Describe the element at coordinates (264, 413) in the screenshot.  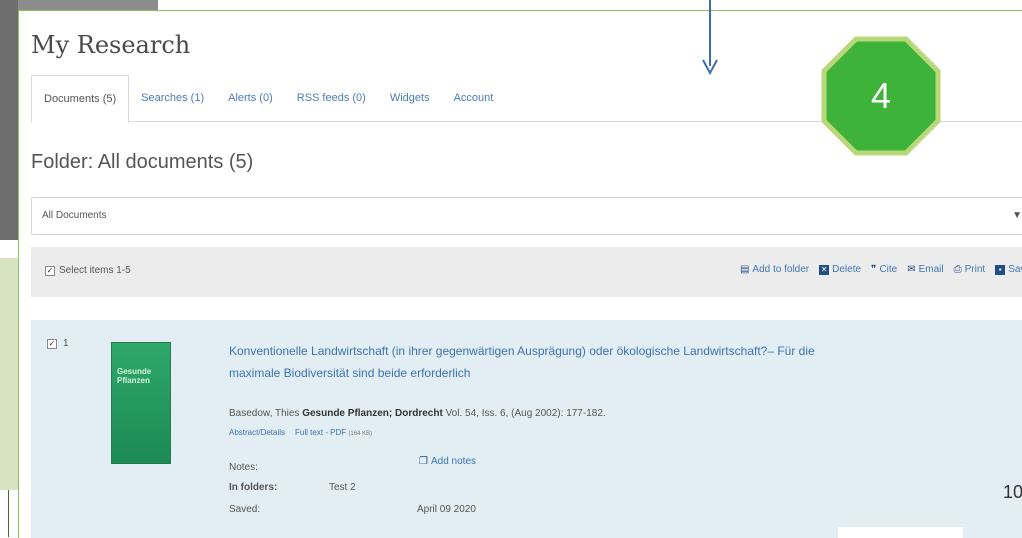
I see `result-author: Basedow, Thies` at that location.